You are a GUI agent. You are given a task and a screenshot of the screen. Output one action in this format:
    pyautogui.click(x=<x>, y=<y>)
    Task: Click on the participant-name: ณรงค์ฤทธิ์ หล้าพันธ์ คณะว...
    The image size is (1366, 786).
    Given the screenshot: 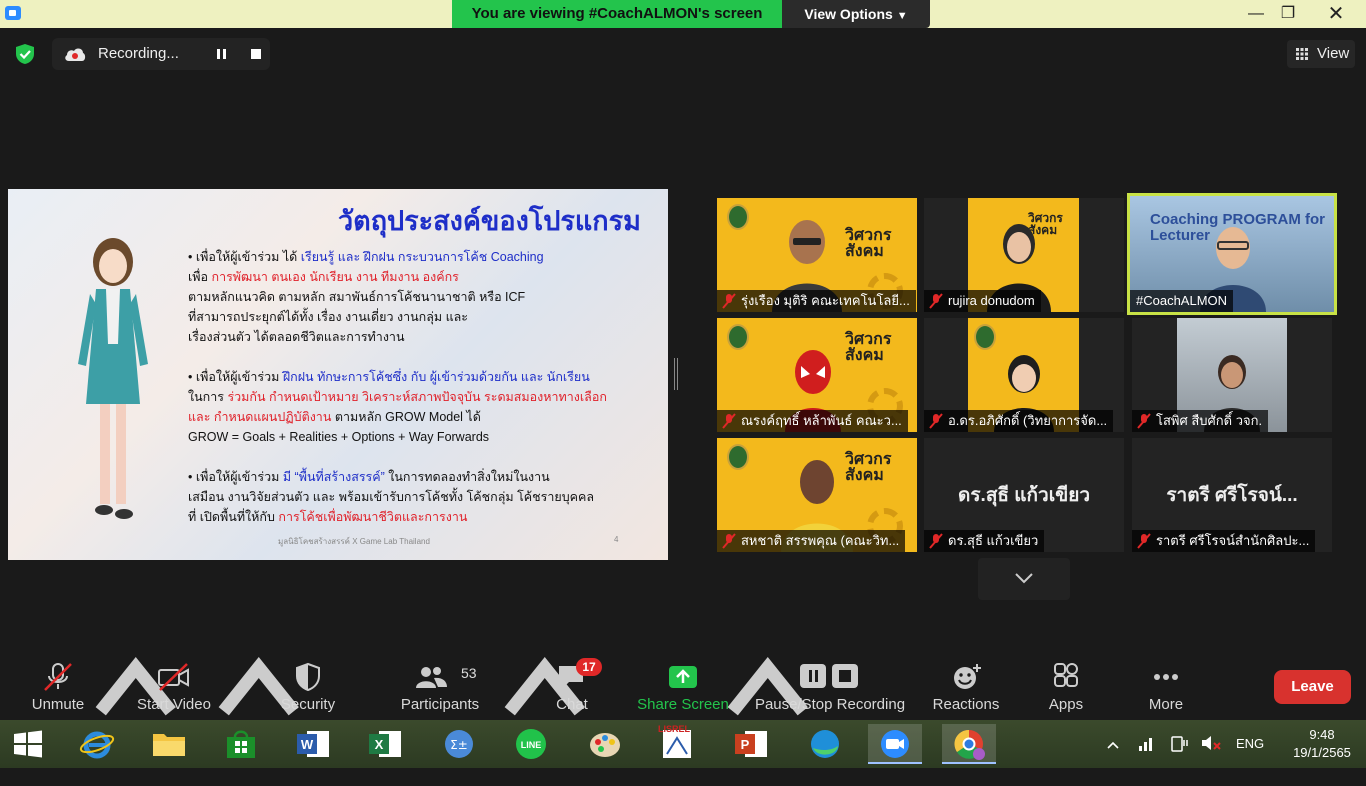 What is the action you would take?
    pyautogui.click(x=812, y=421)
    